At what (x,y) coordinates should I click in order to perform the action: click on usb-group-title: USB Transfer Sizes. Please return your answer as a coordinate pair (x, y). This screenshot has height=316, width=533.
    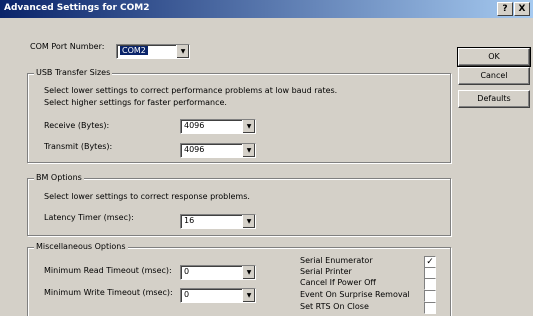
    Looking at the image, I should click on (73, 72).